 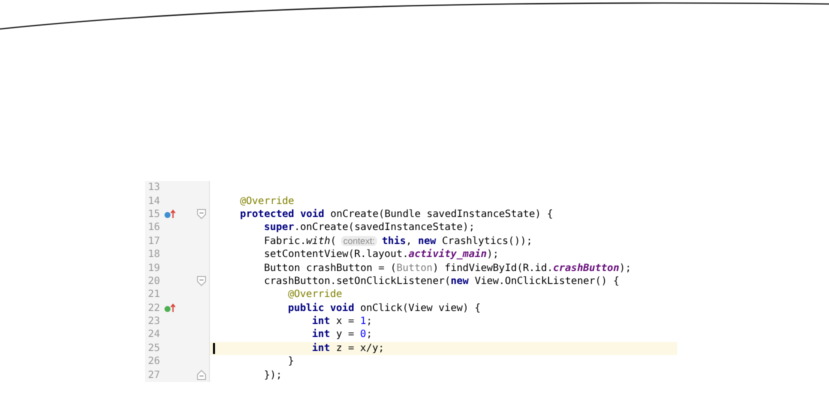 I want to click on line-number: 21, so click(x=154, y=295).